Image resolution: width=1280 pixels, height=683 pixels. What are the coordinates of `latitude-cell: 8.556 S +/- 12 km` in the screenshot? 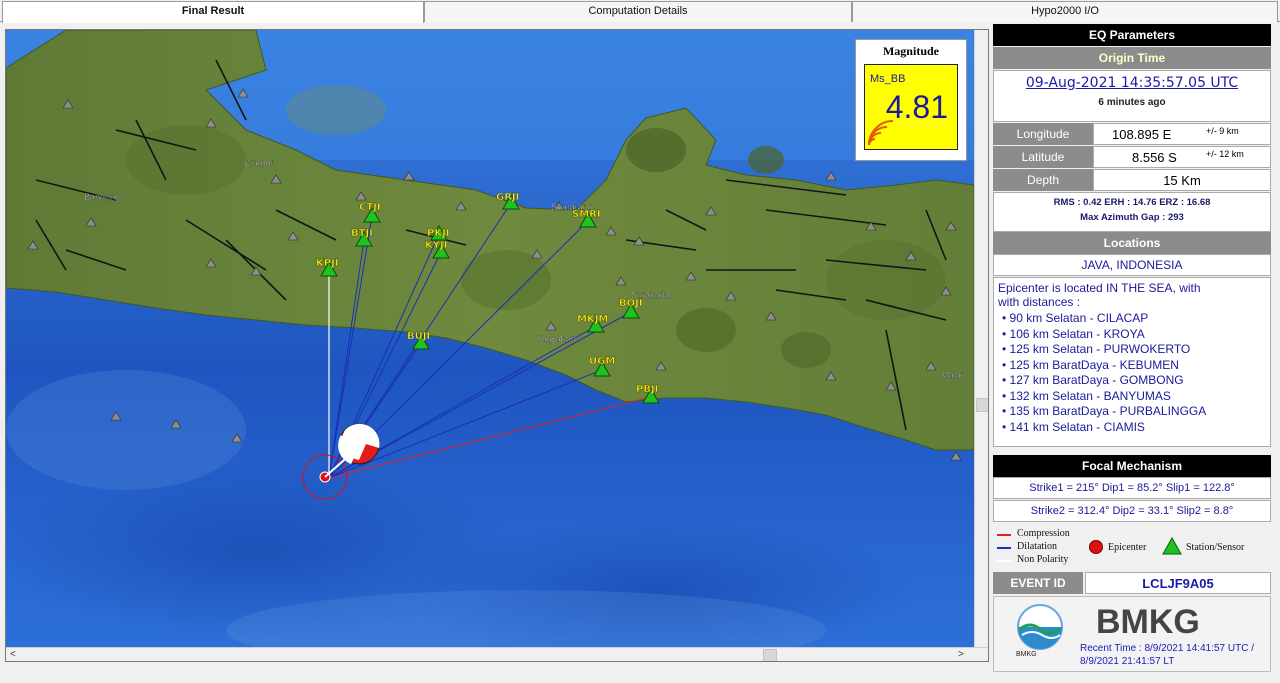 It's located at (1182, 157).